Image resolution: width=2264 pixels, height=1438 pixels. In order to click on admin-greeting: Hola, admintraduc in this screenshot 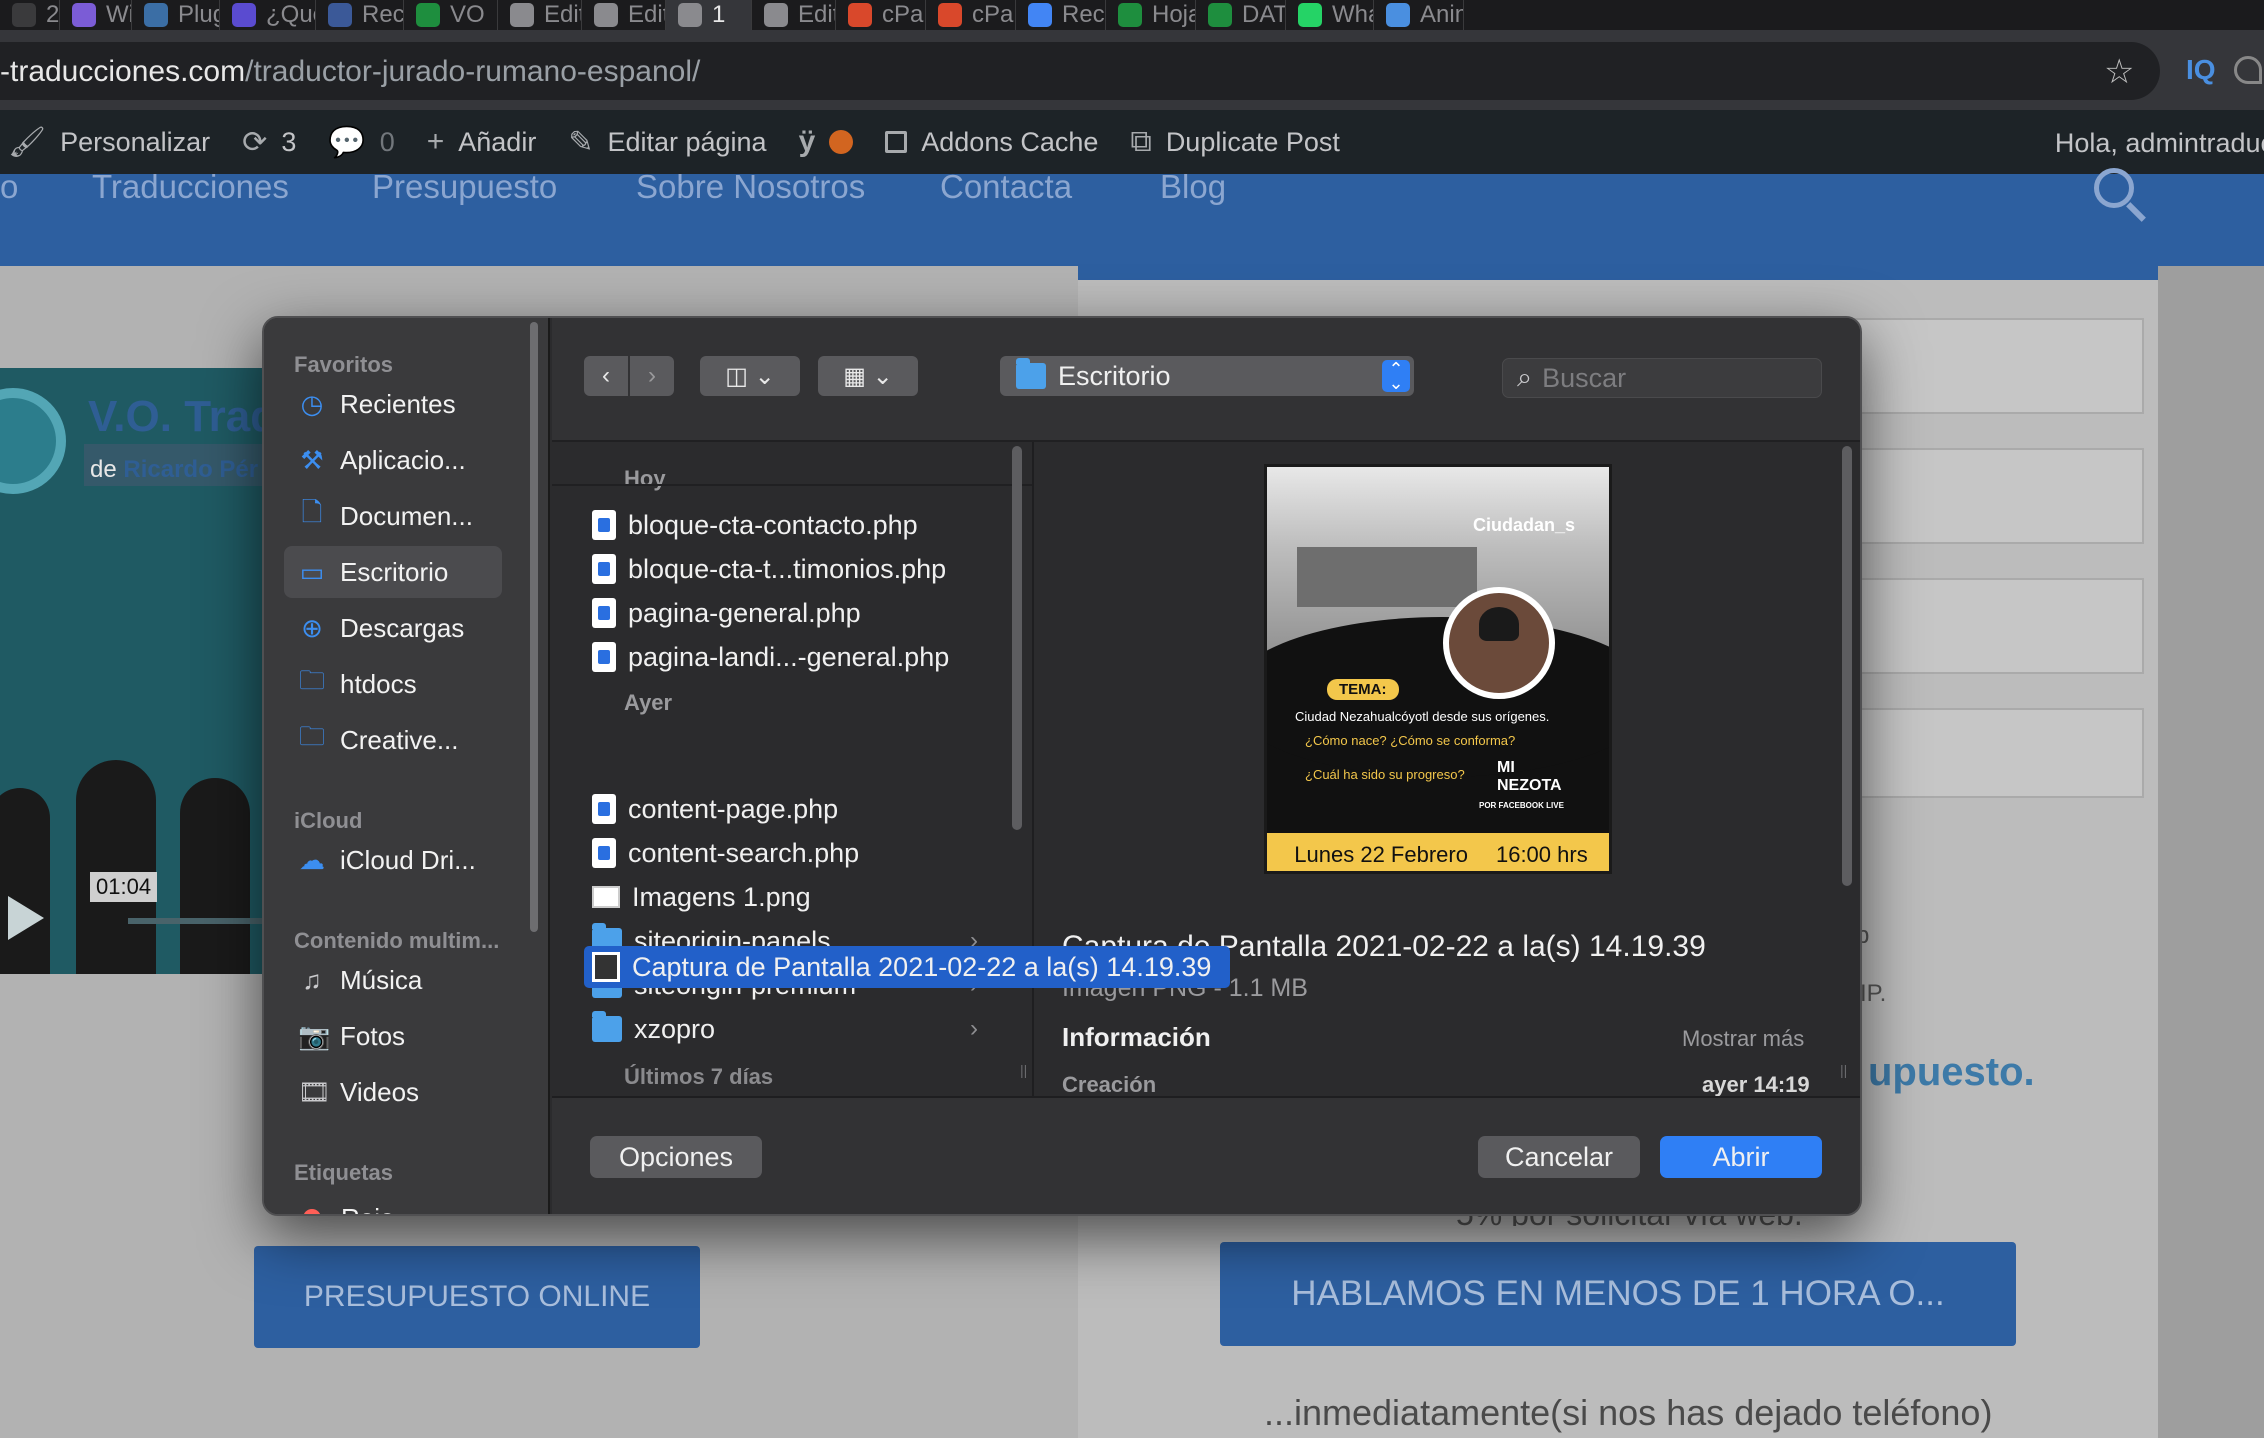, I will do `click(2159, 143)`.